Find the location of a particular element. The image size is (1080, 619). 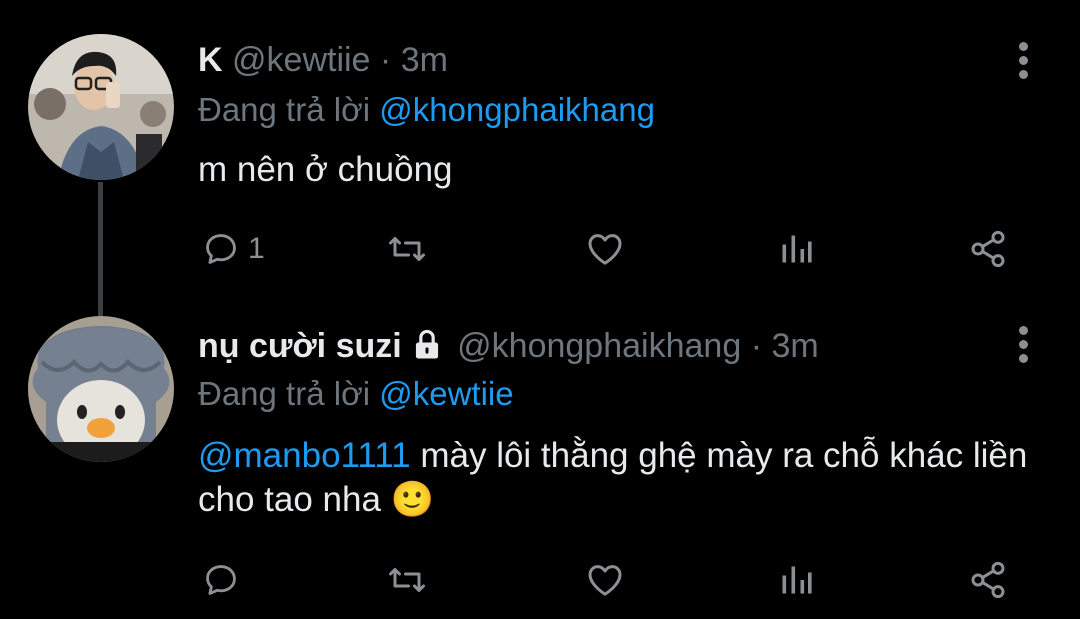

thread-line is located at coordinates (100, 250).